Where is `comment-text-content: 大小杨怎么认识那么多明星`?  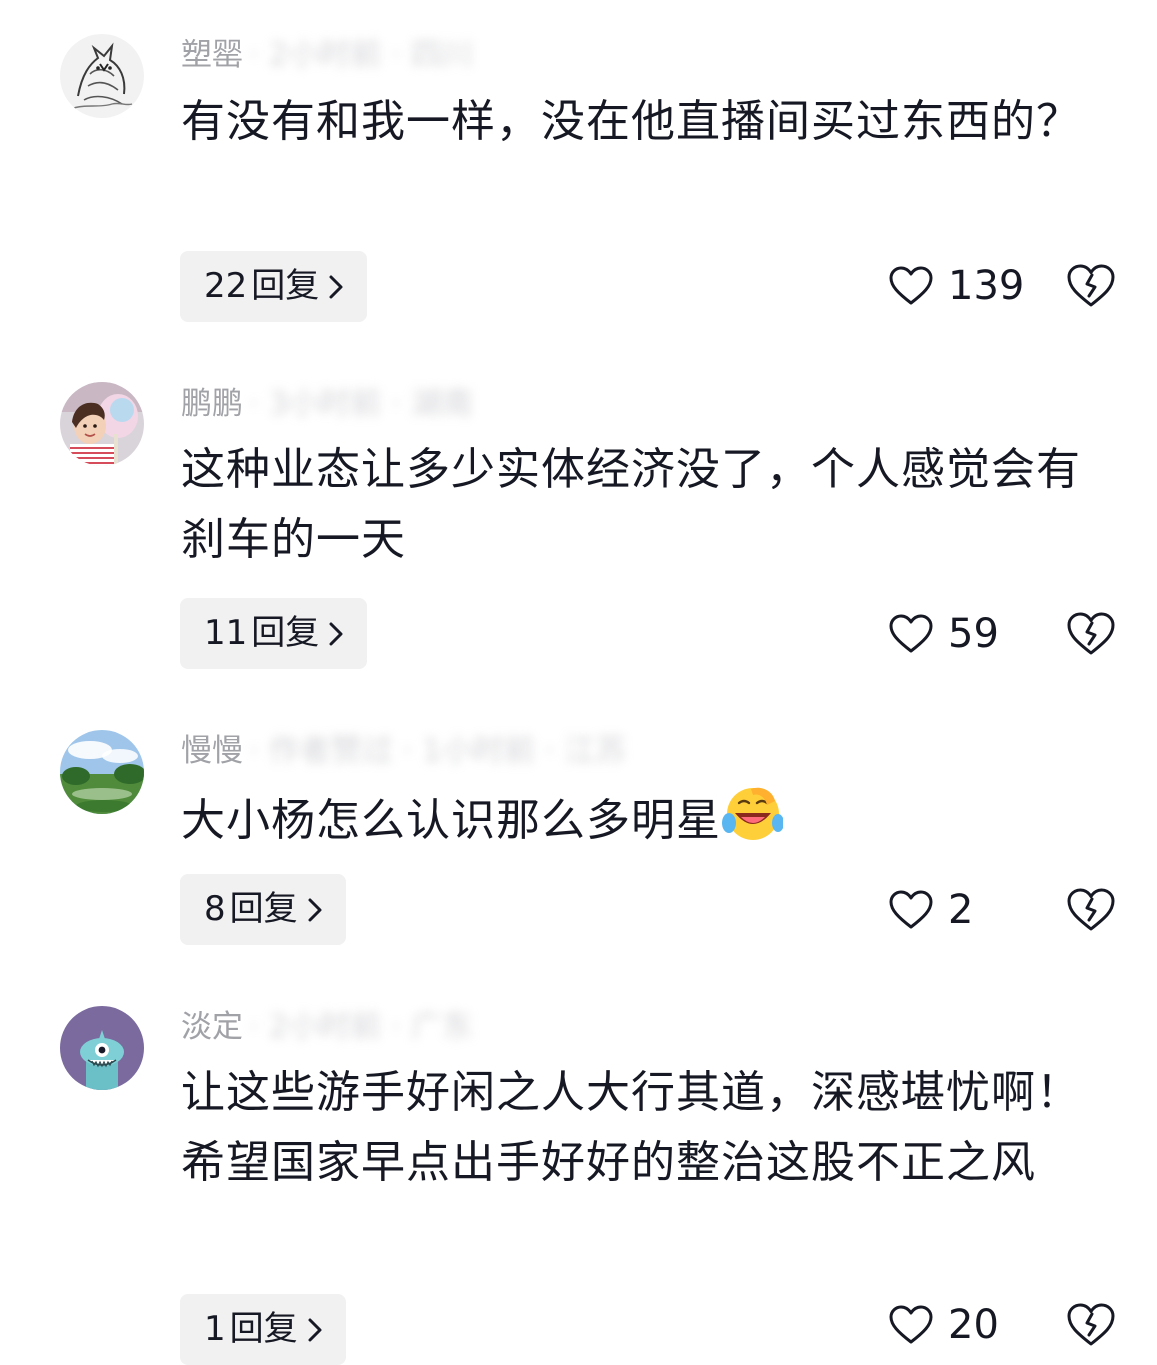 comment-text-content: 大小杨怎么认识那么多明星 is located at coordinates (451, 820).